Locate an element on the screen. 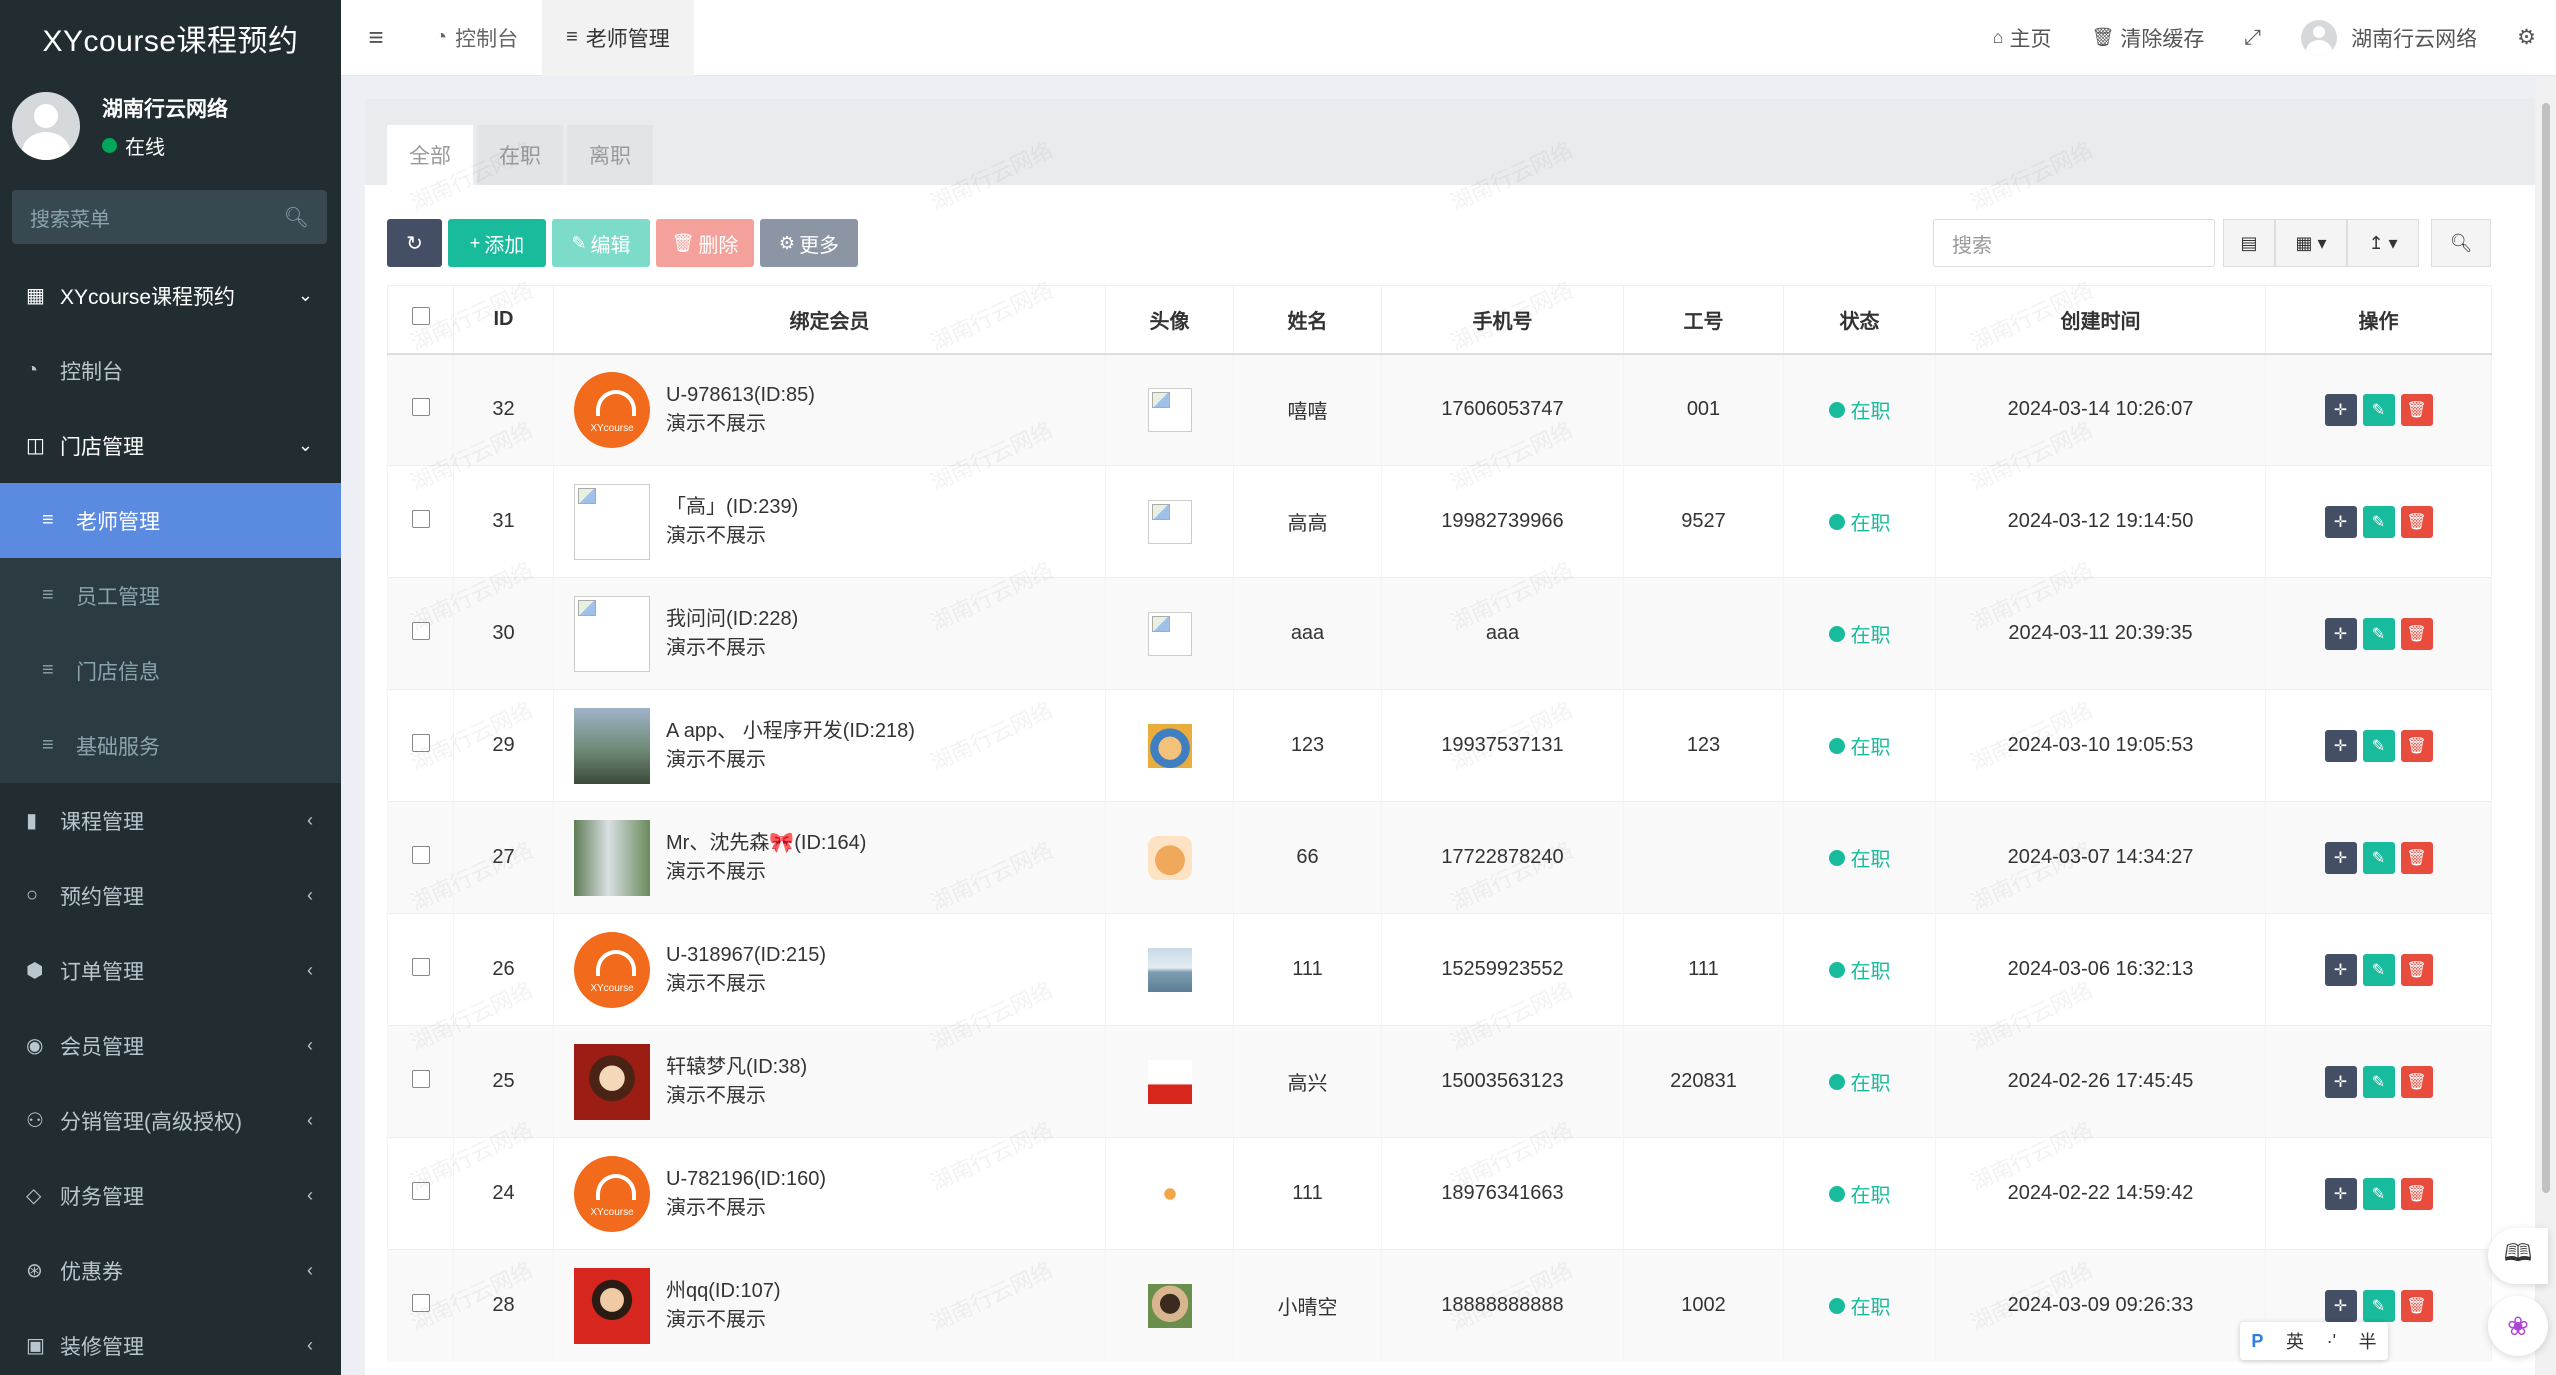 The image size is (2556, 1375). sidebar-item-store-info: ≡ 门店信息 is located at coordinates (170, 670).